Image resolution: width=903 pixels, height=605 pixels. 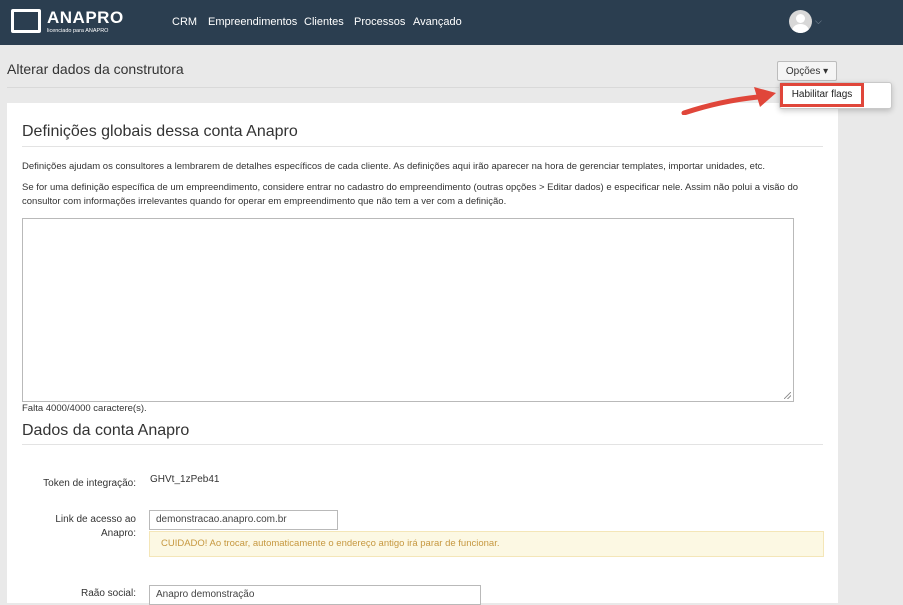 What do you see at coordinates (437, 22) in the screenshot?
I see `nav-link-avancado: Avançado` at bounding box center [437, 22].